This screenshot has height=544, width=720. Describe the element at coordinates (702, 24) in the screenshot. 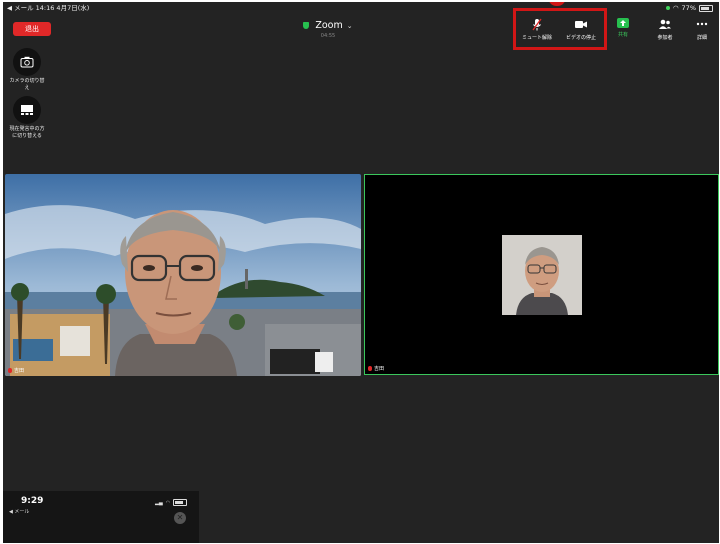

I see `ellipsis-icon` at that location.